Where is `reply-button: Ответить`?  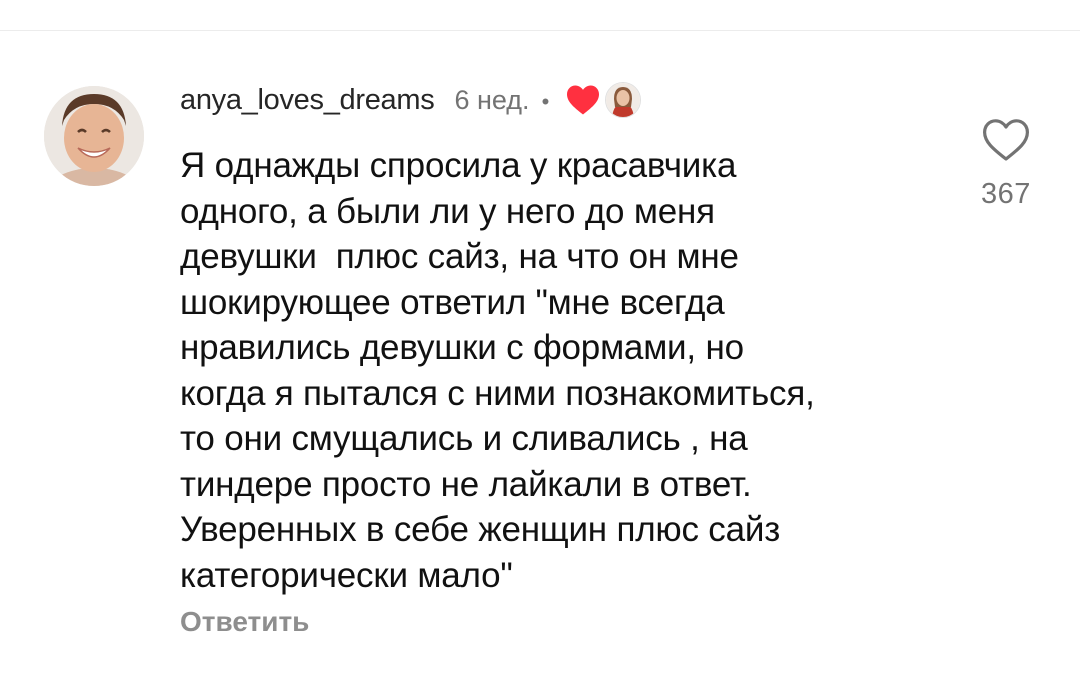 reply-button: Ответить is located at coordinates (244, 622).